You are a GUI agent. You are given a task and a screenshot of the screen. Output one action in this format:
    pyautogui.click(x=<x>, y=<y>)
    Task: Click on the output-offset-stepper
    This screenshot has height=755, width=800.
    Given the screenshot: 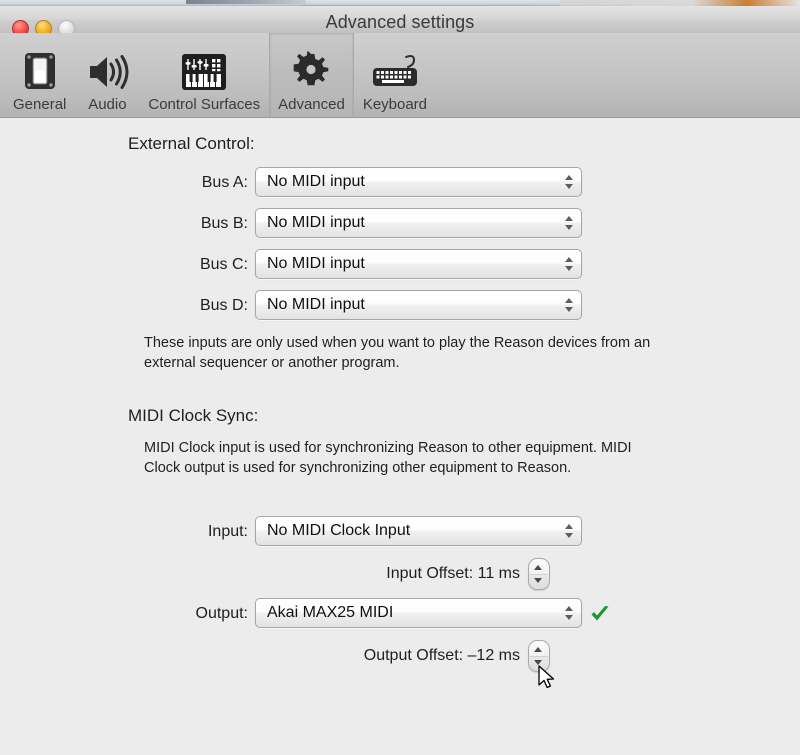 What is the action you would take?
    pyautogui.click(x=539, y=656)
    